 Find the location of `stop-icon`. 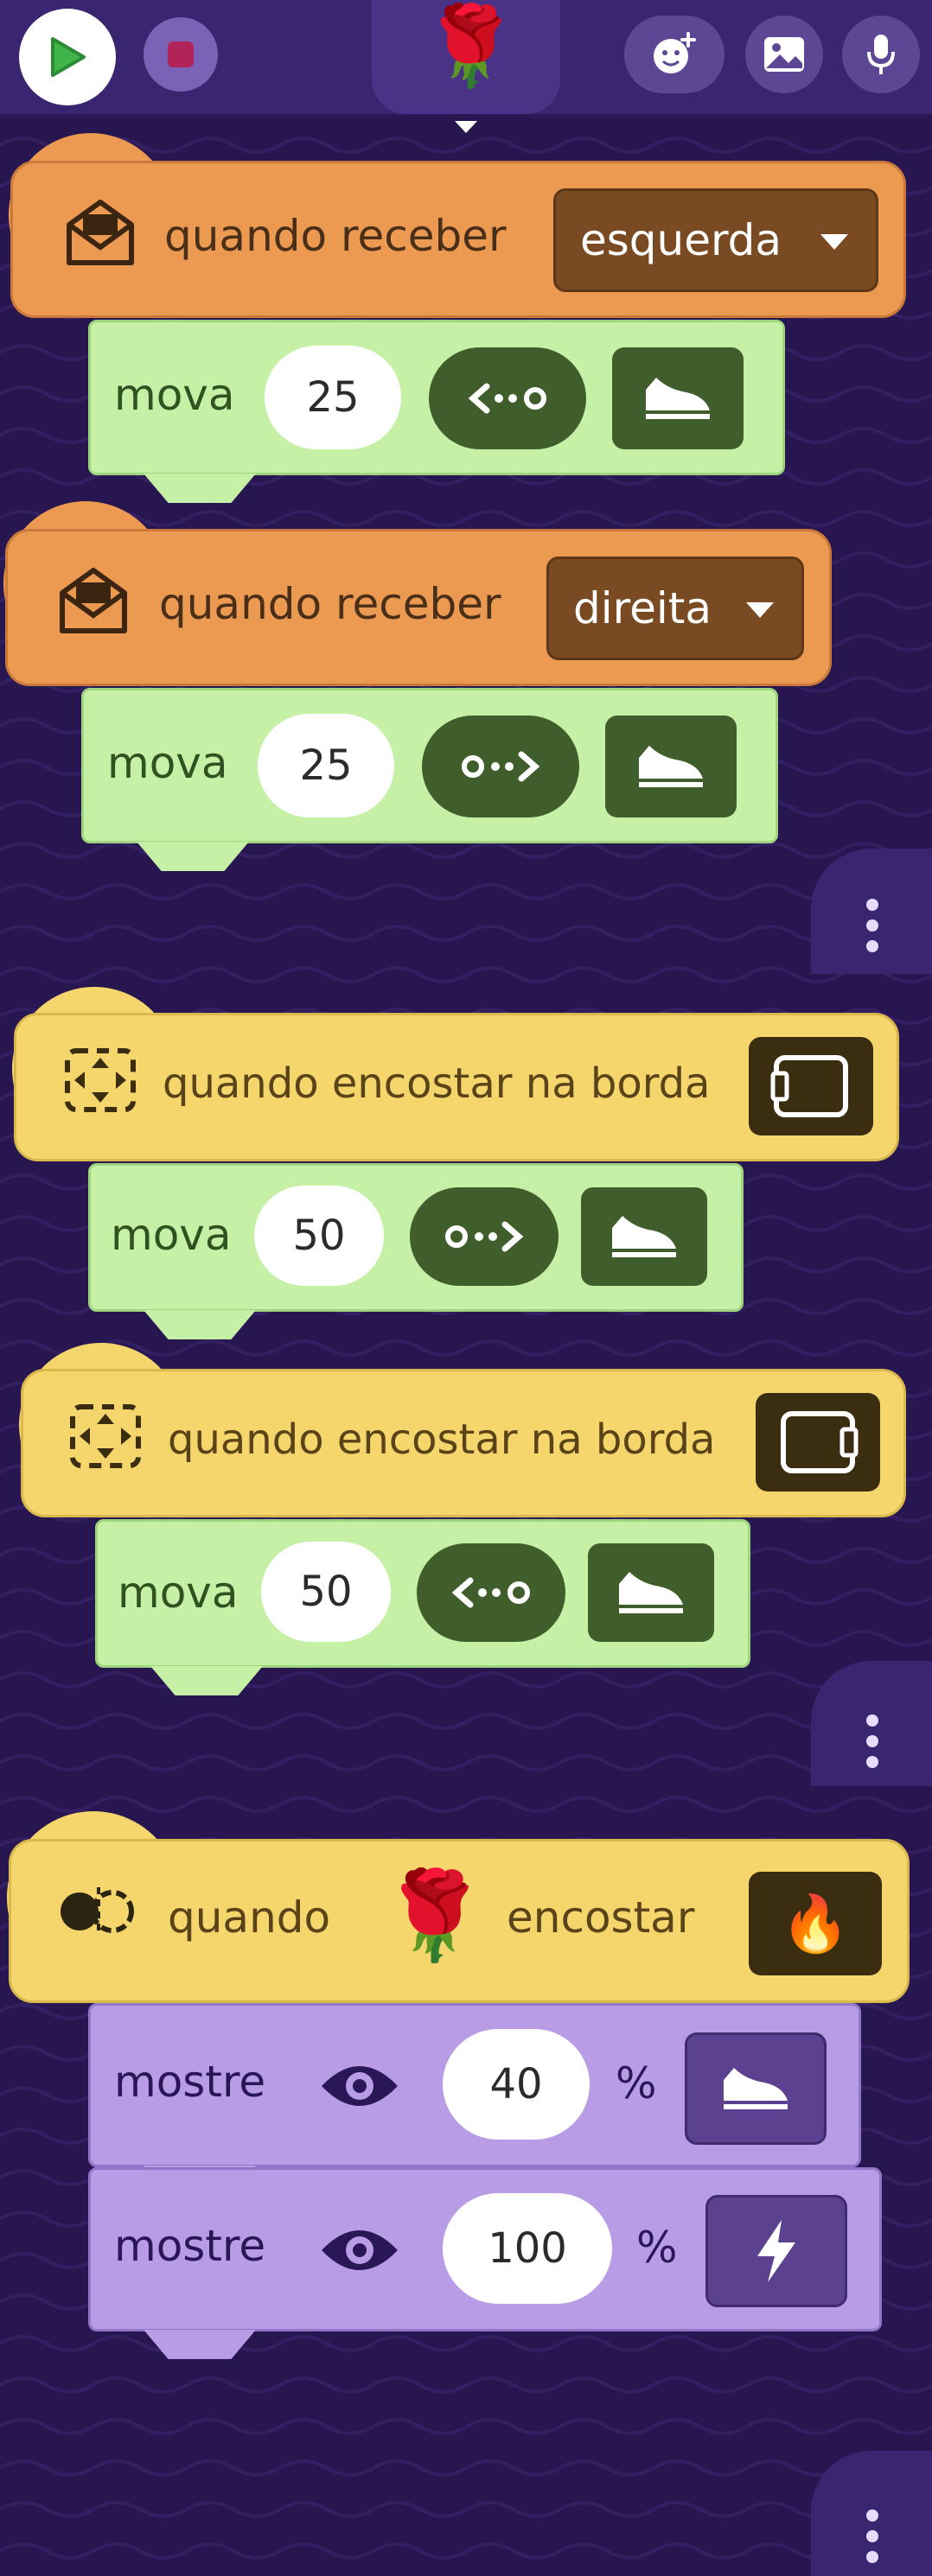

stop-icon is located at coordinates (181, 54).